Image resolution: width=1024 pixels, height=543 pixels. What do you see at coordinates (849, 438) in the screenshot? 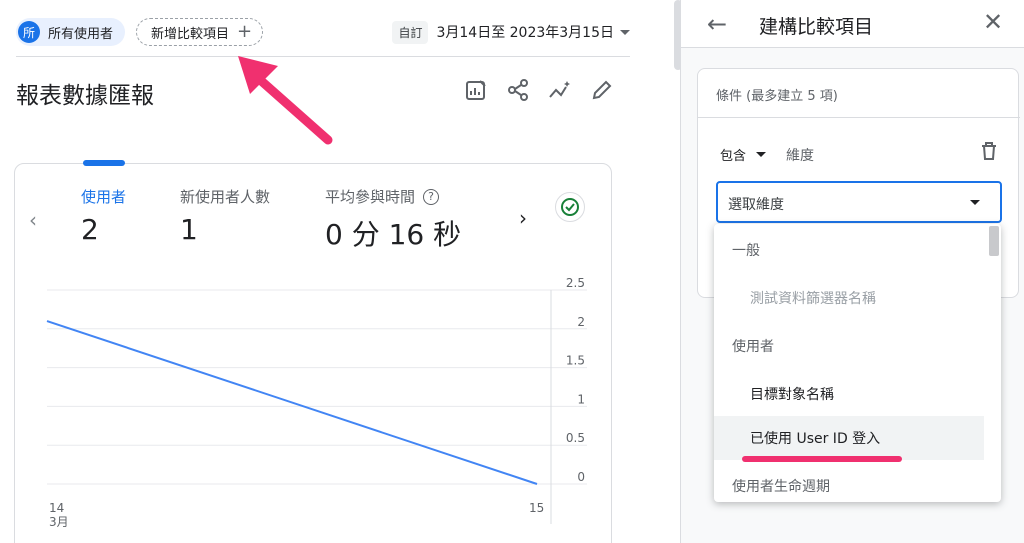
I see `dropdown-item-signed-in-user-id: 已使用 User ID 登入` at bounding box center [849, 438].